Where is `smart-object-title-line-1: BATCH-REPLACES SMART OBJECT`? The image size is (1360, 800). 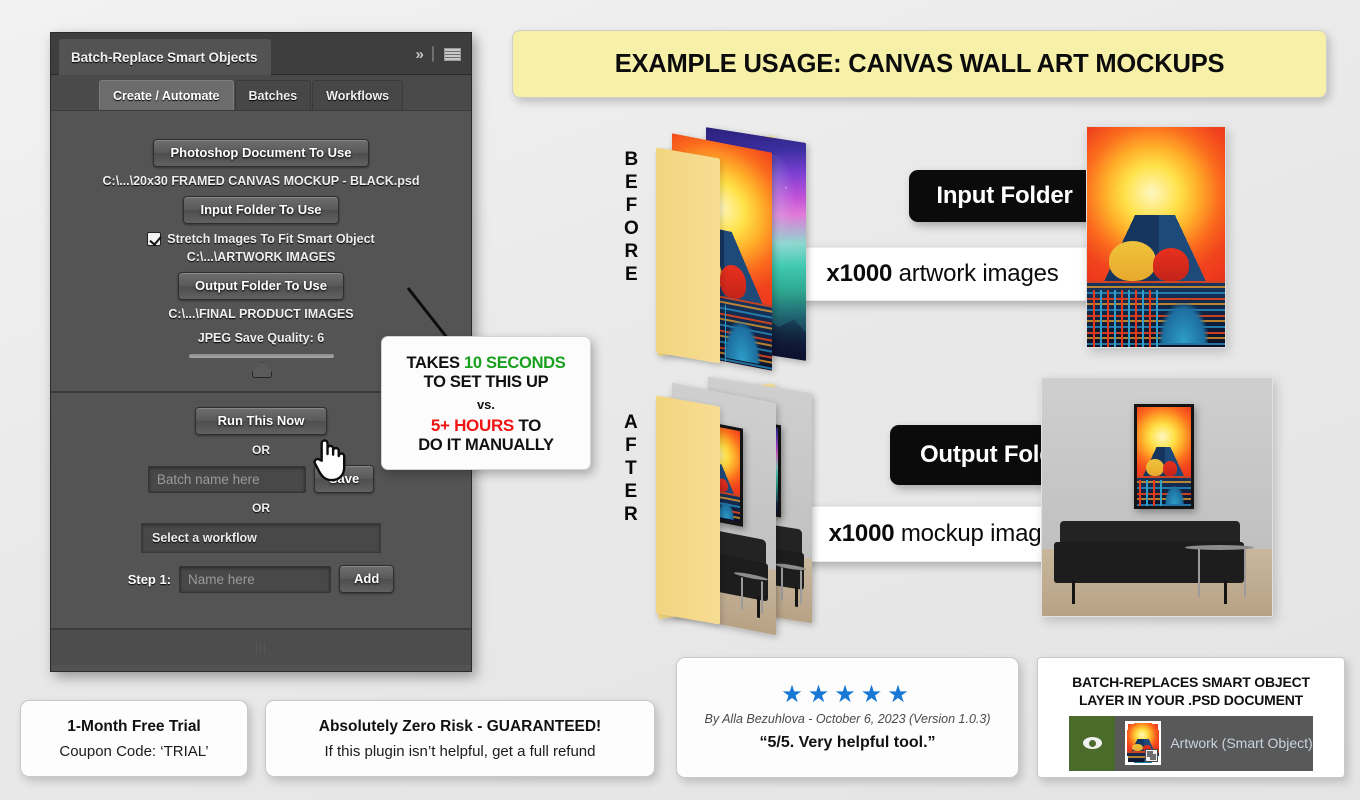 smart-object-title-line-1: BATCH-REPLACES SMART OBJECT is located at coordinates (1191, 681).